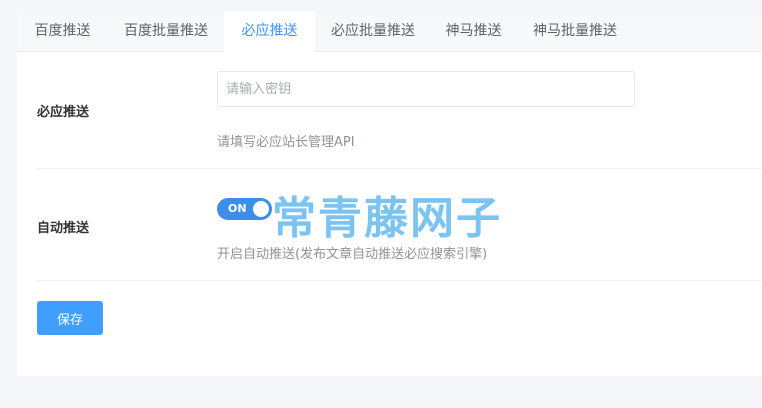 This screenshot has width=762, height=408. I want to click on auto-push-hint: 开启自动推送(发布文章自动推送必应搜索引擎), so click(352, 254).